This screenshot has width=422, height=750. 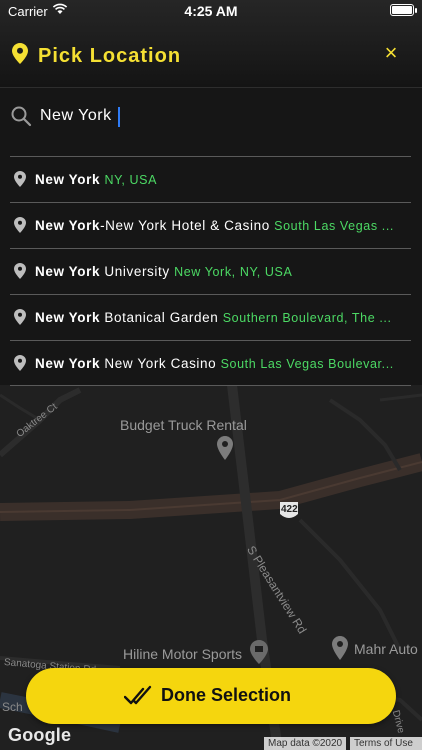 I want to click on search-bar, so click(x=211, y=117).